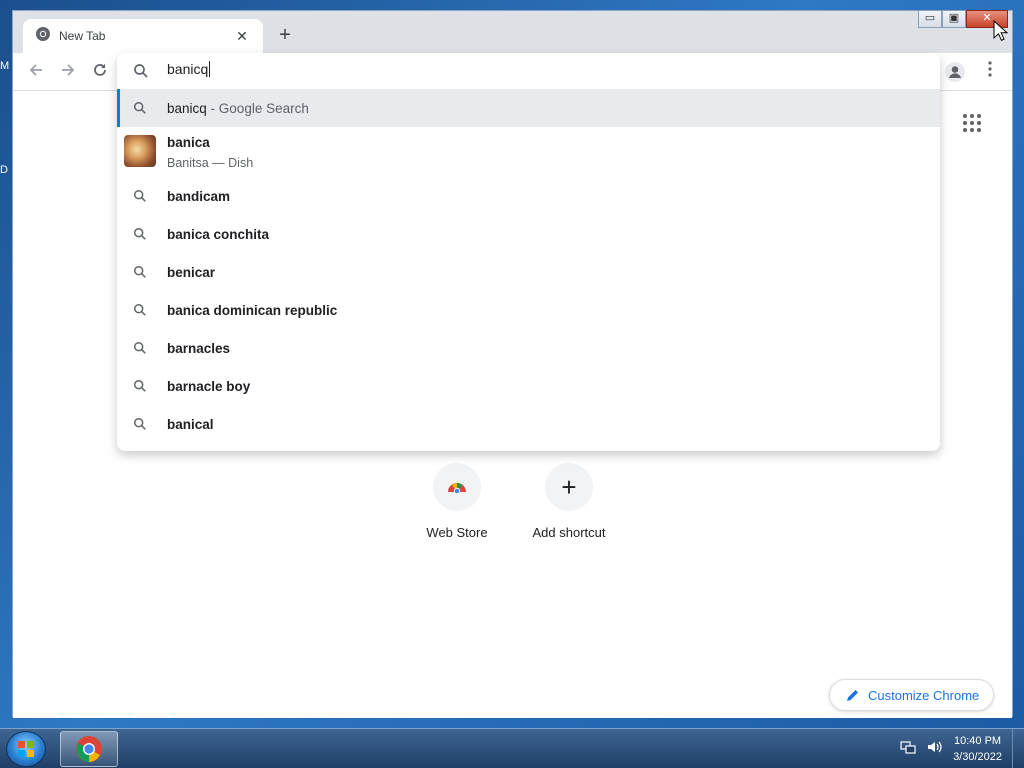 This screenshot has height=768, width=1024. I want to click on banitsa-thumbnail, so click(140, 151).